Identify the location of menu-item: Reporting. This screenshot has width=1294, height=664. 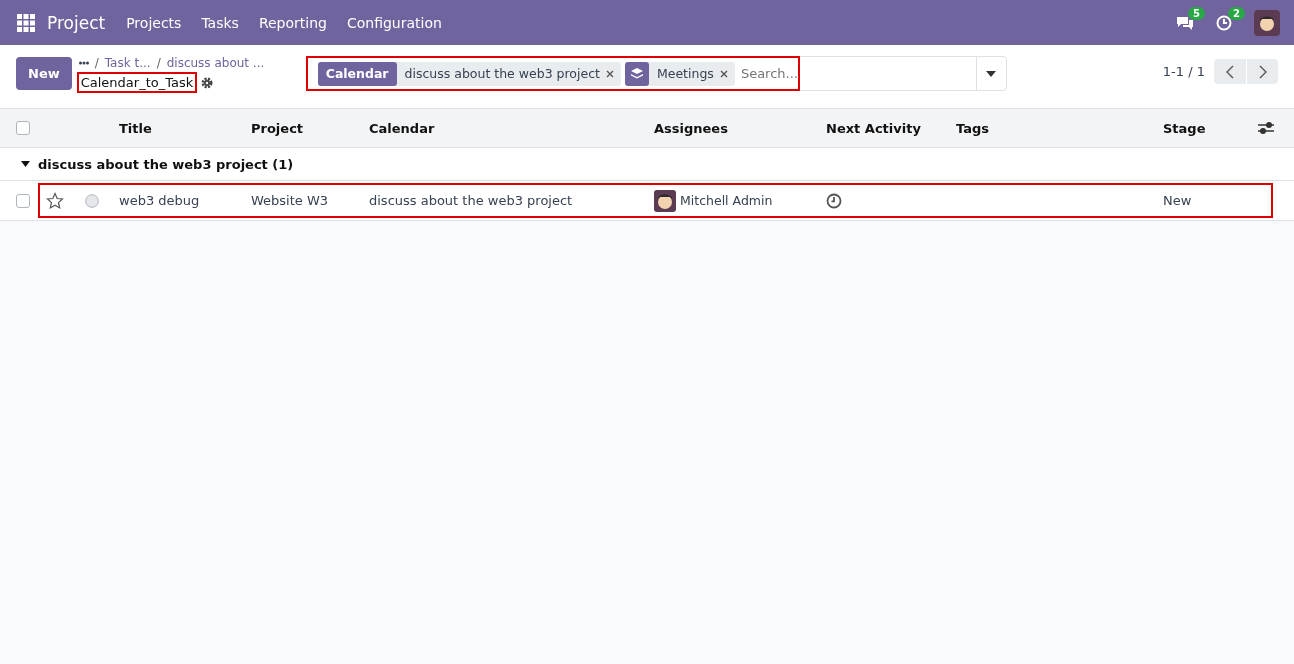
(292, 22).